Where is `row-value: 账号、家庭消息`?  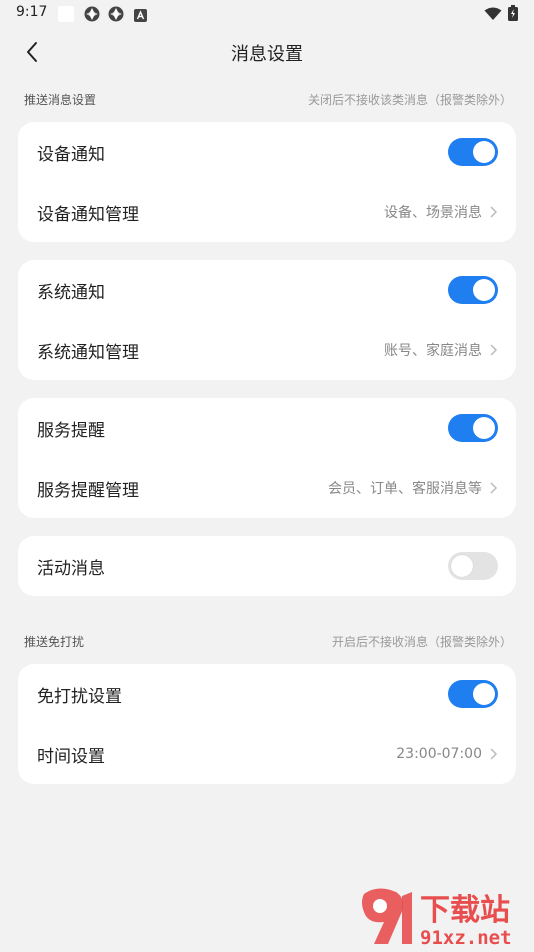
row-value: 账号、家庭消息 is located at coordinates (433, 351).